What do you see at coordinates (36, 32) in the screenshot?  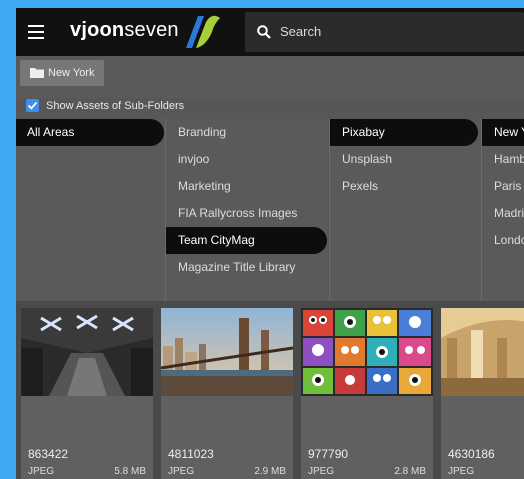 I see `menu-icon` at bounding box center [36, 32].